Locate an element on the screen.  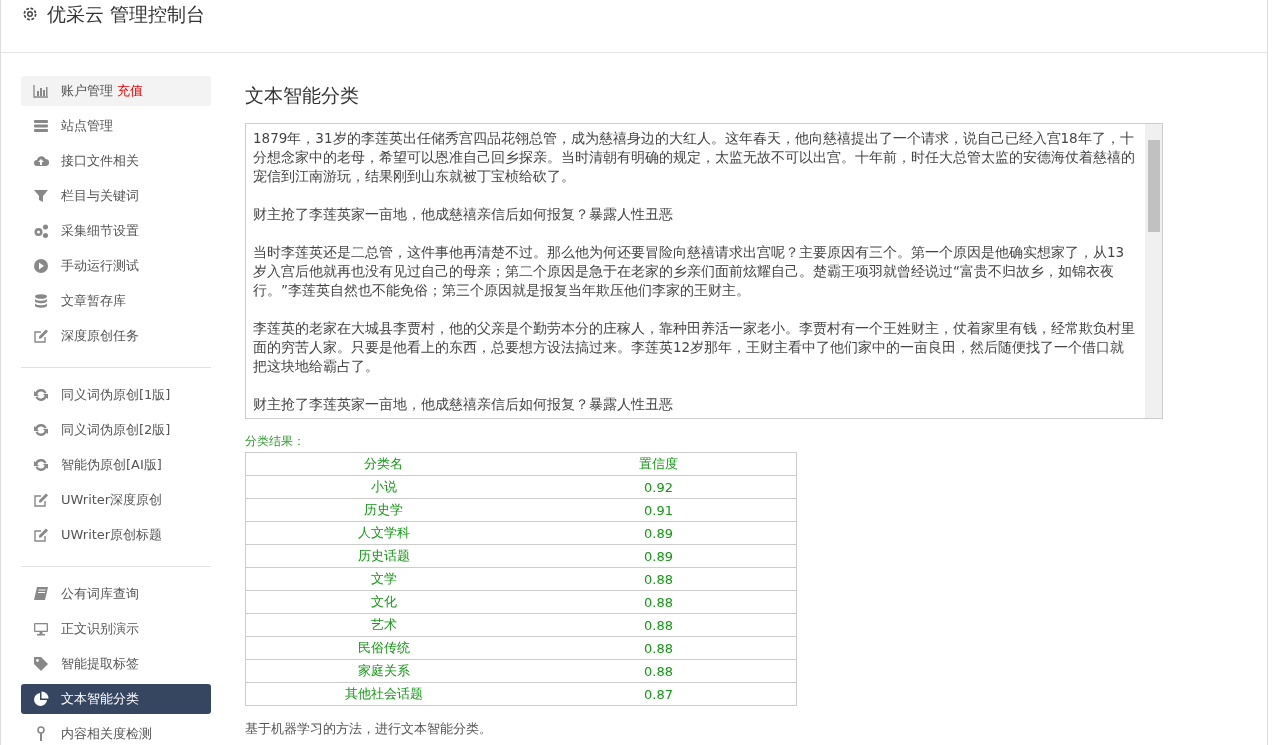
table-cell: 历史话题 is located at coordinates (383, 556).